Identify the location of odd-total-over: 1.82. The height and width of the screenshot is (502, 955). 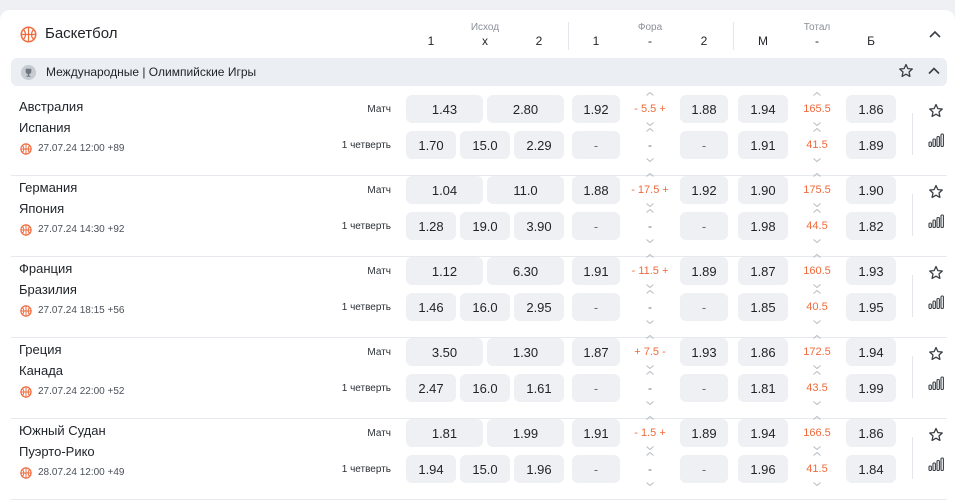
(871, 226).